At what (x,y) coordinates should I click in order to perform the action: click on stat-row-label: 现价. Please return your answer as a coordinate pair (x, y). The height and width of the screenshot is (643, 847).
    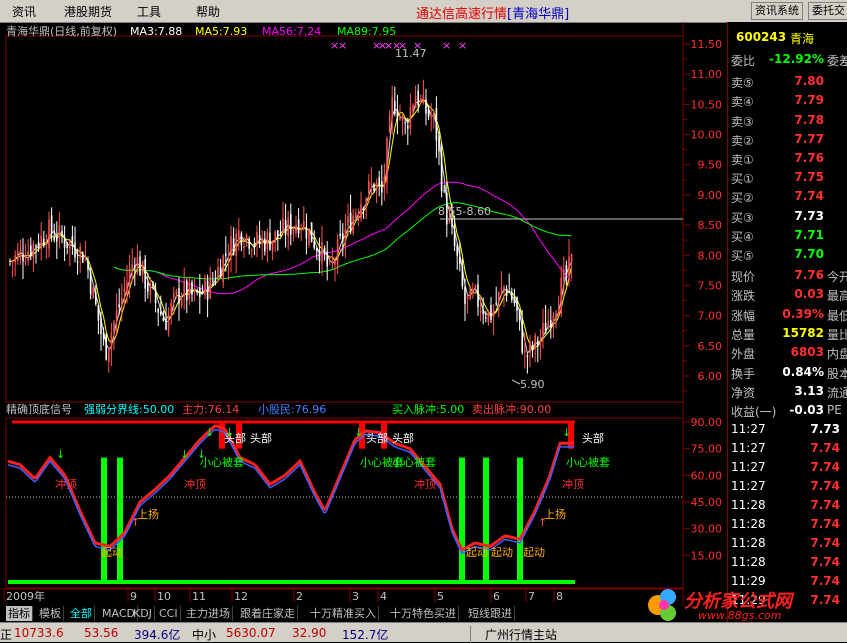
    Looking at the image, I should click on (743, 277).